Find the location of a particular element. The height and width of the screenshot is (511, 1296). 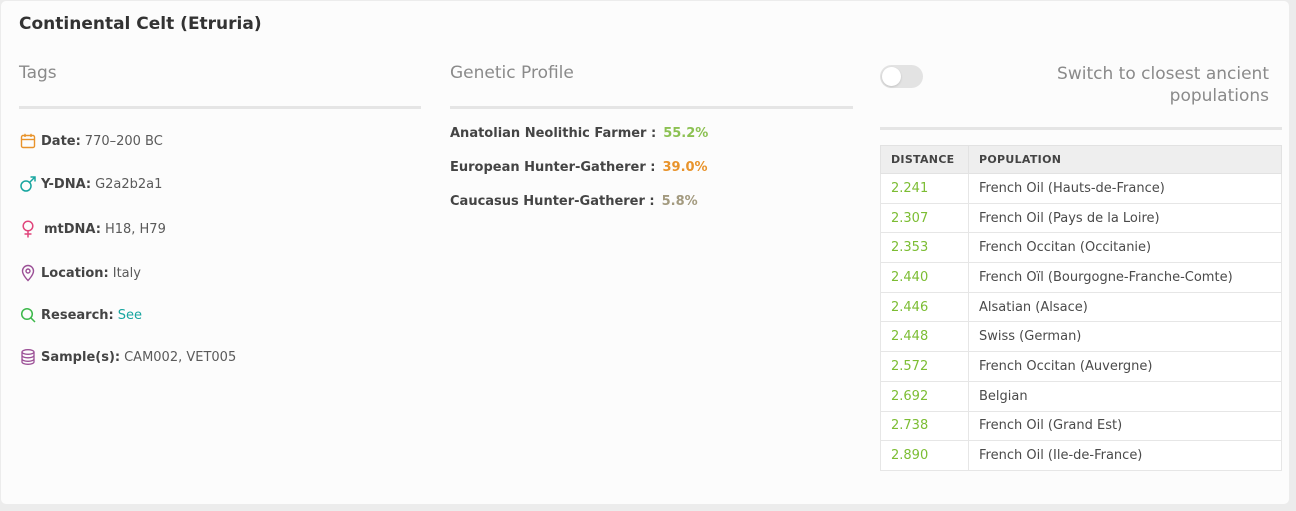

male-symbol-icon is located at coordinates (28, 184).